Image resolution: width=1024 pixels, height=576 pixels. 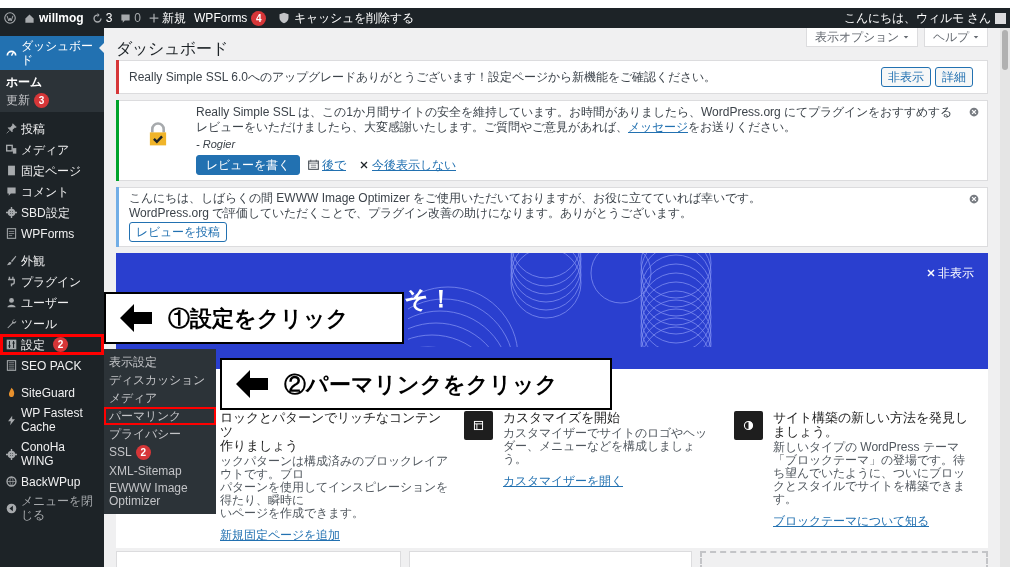 I want to click on card-heading: サイト構築の新しい方法を発見しましょう。, so click(x=871, y=424).